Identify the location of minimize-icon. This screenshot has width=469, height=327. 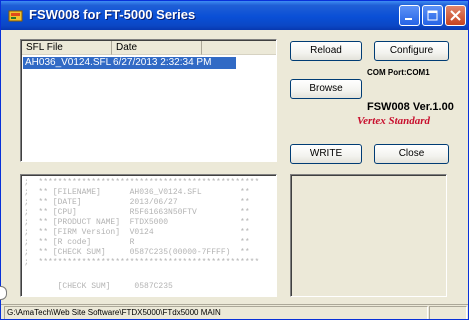
(408, 19).